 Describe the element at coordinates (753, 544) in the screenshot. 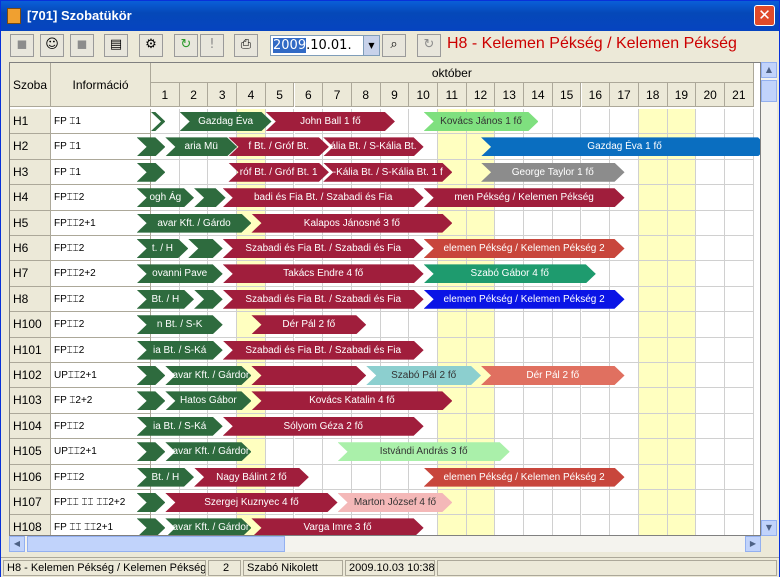

I see `scroll-right-button: ▶` at that location.